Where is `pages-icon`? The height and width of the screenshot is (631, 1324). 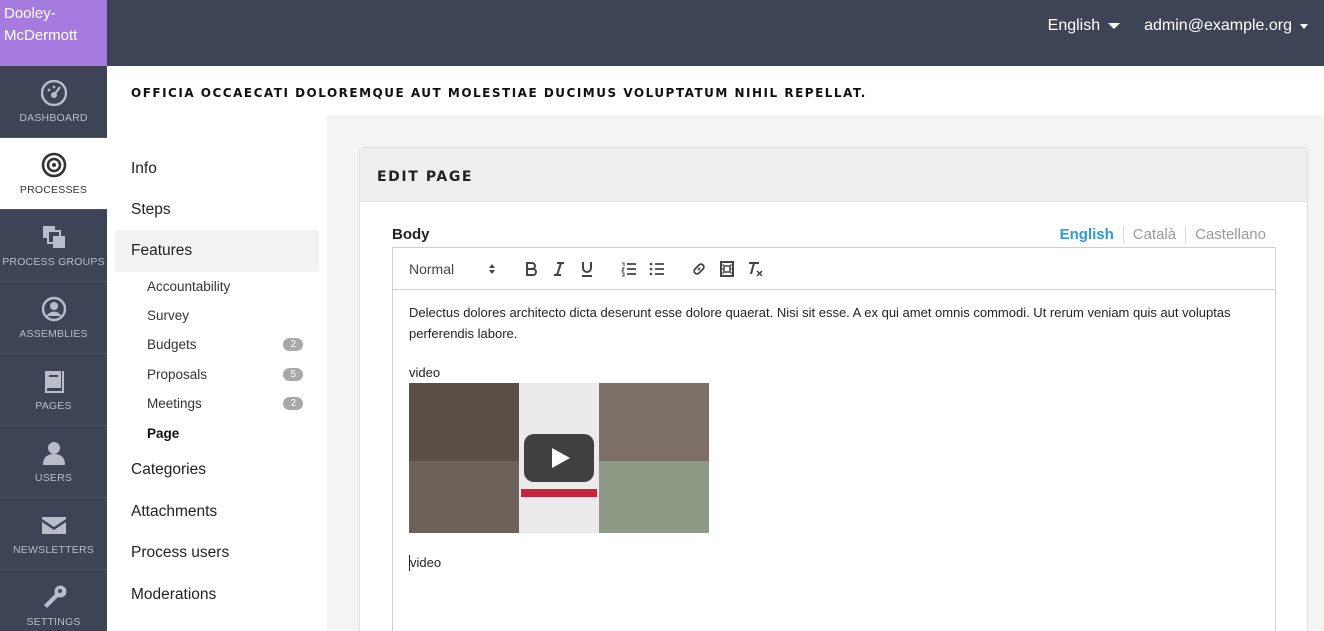
pages-icon is located at coordinates (54, 381).